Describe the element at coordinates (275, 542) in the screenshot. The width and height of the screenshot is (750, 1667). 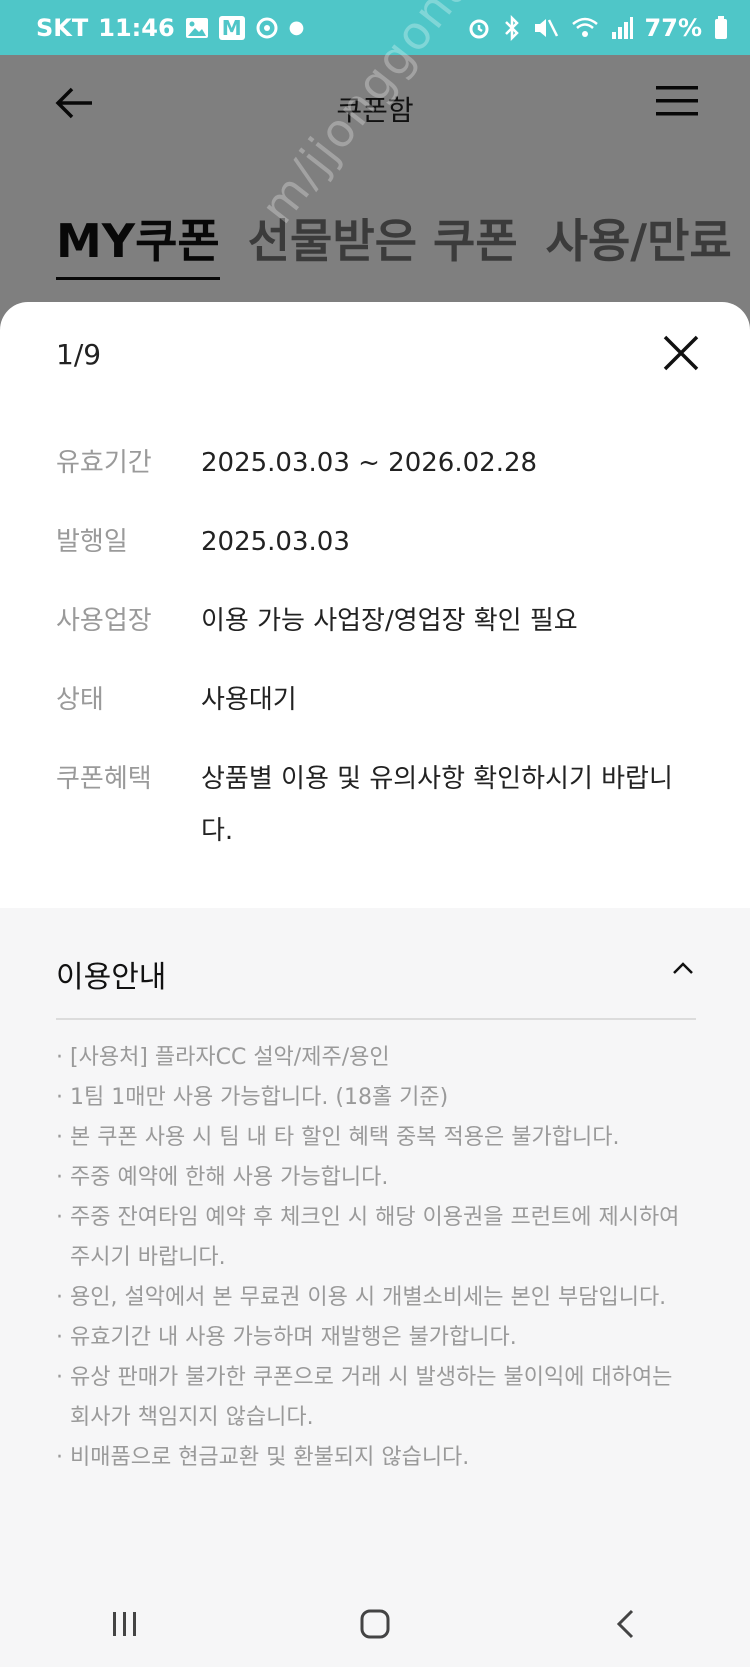
I see `detail-value: 2025.03.03` at that location.